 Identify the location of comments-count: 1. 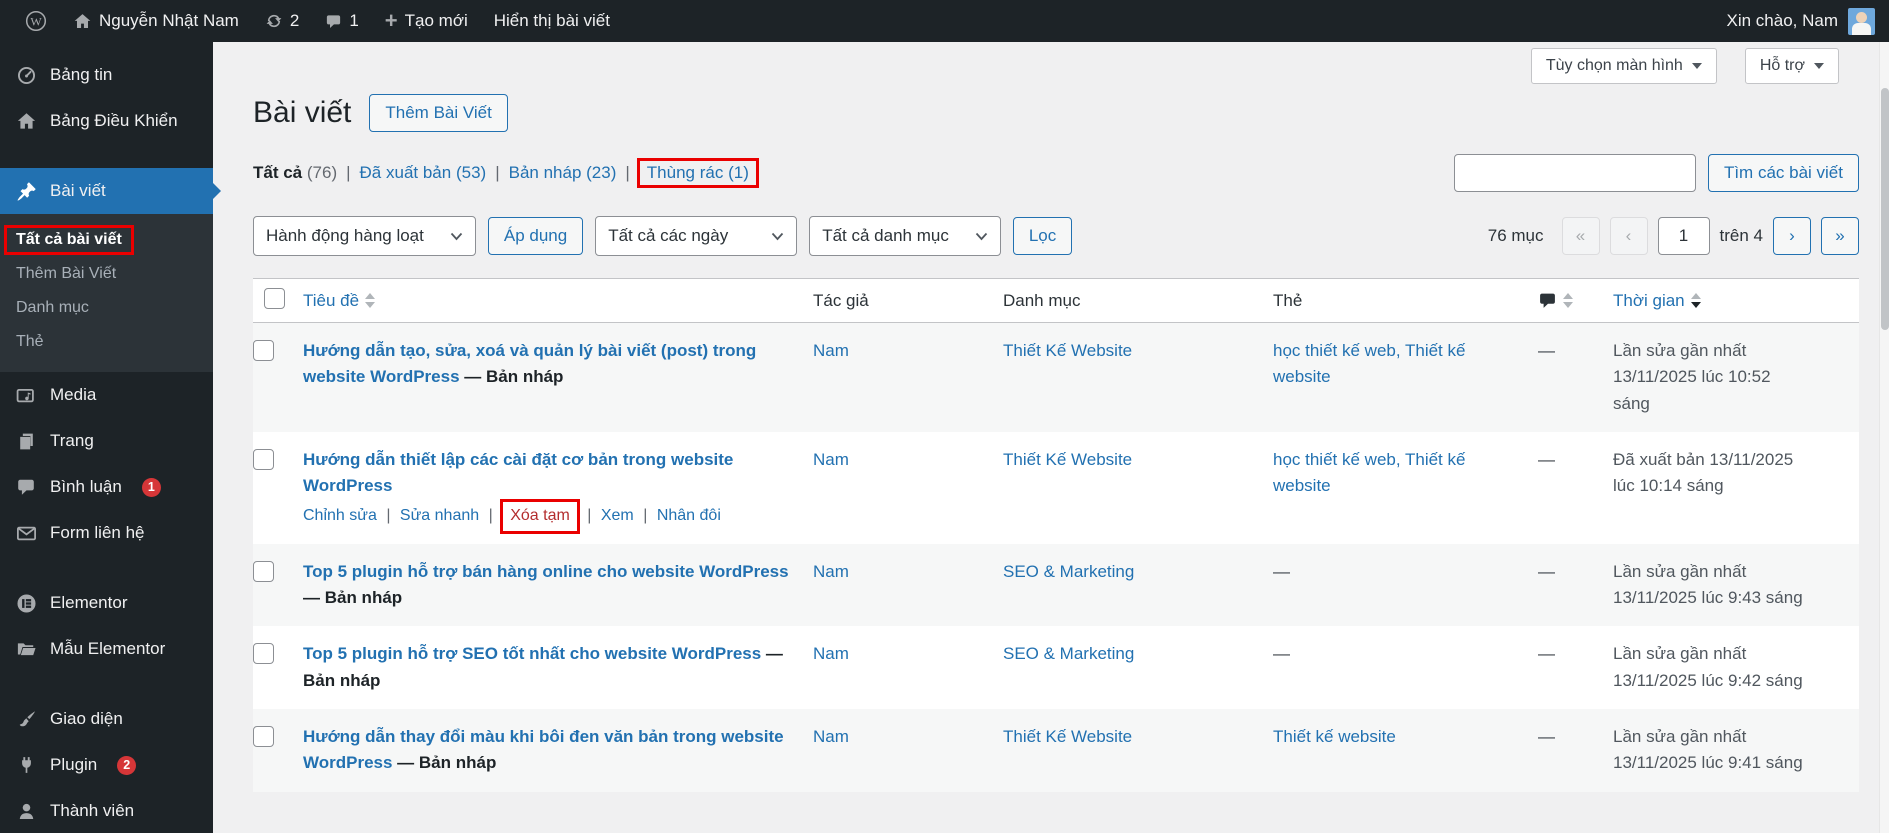
(354, 20).